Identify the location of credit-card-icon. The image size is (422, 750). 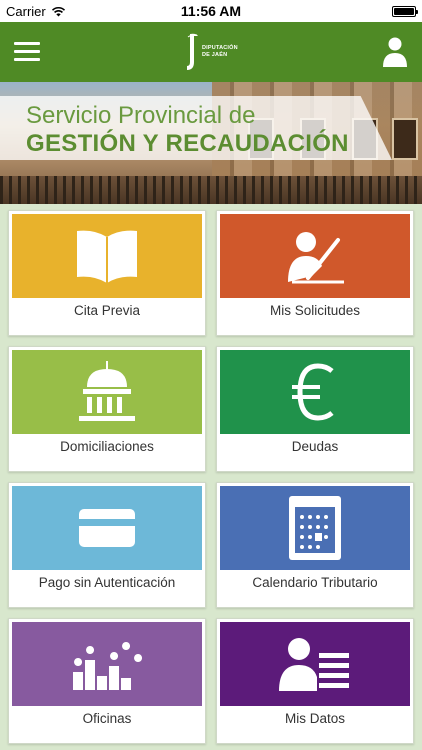
(107, 528).